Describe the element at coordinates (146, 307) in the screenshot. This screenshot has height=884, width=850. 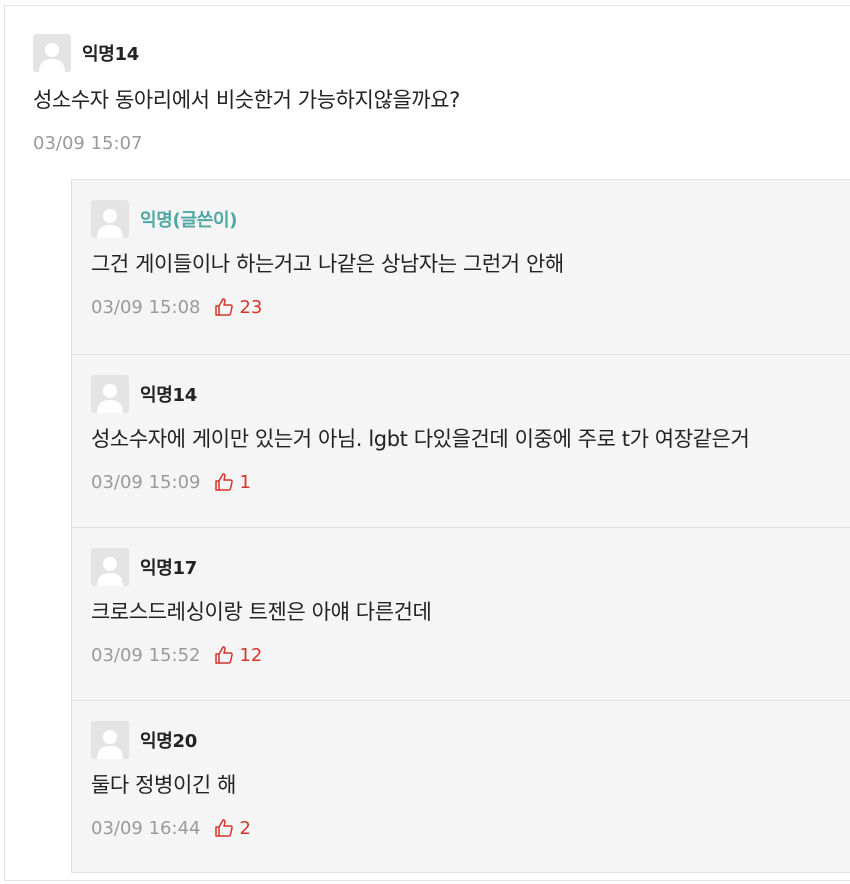
I see `reply-timestamp: 03/09 15:08` at that location.